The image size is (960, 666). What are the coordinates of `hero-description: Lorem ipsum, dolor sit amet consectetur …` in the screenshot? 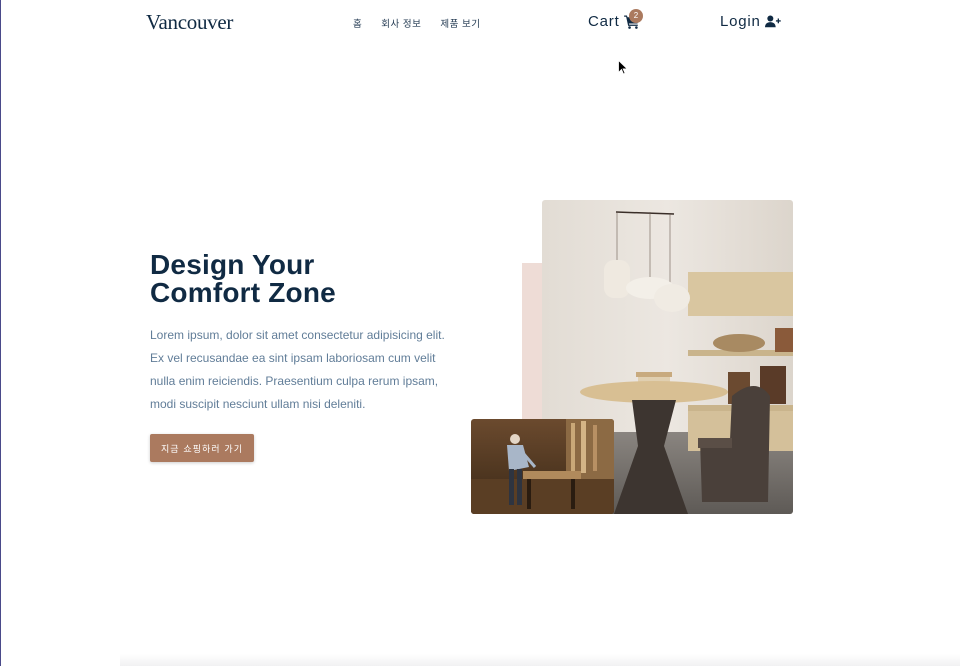 It's located at (297, 369).